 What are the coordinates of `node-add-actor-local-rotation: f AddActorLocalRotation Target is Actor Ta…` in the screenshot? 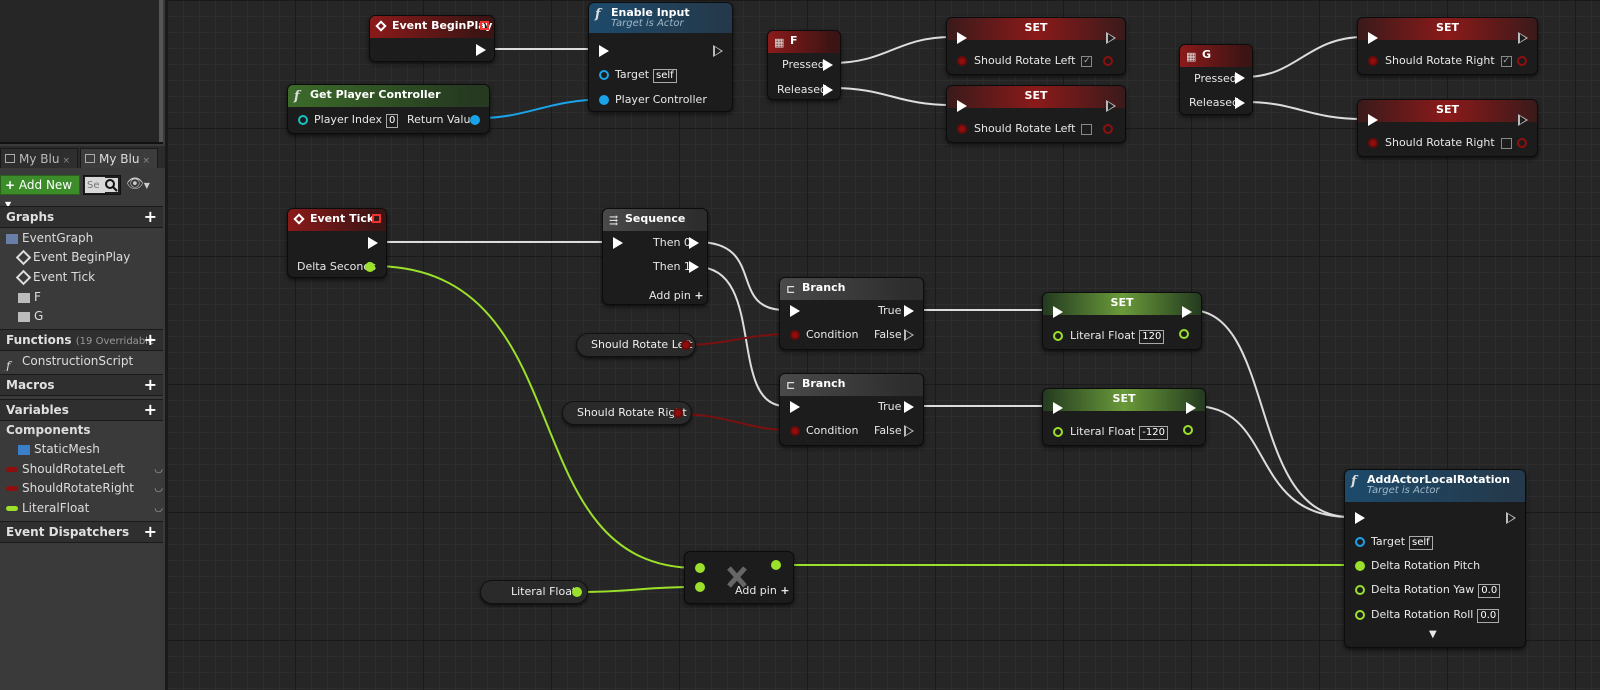 It's located at (1435, 558).